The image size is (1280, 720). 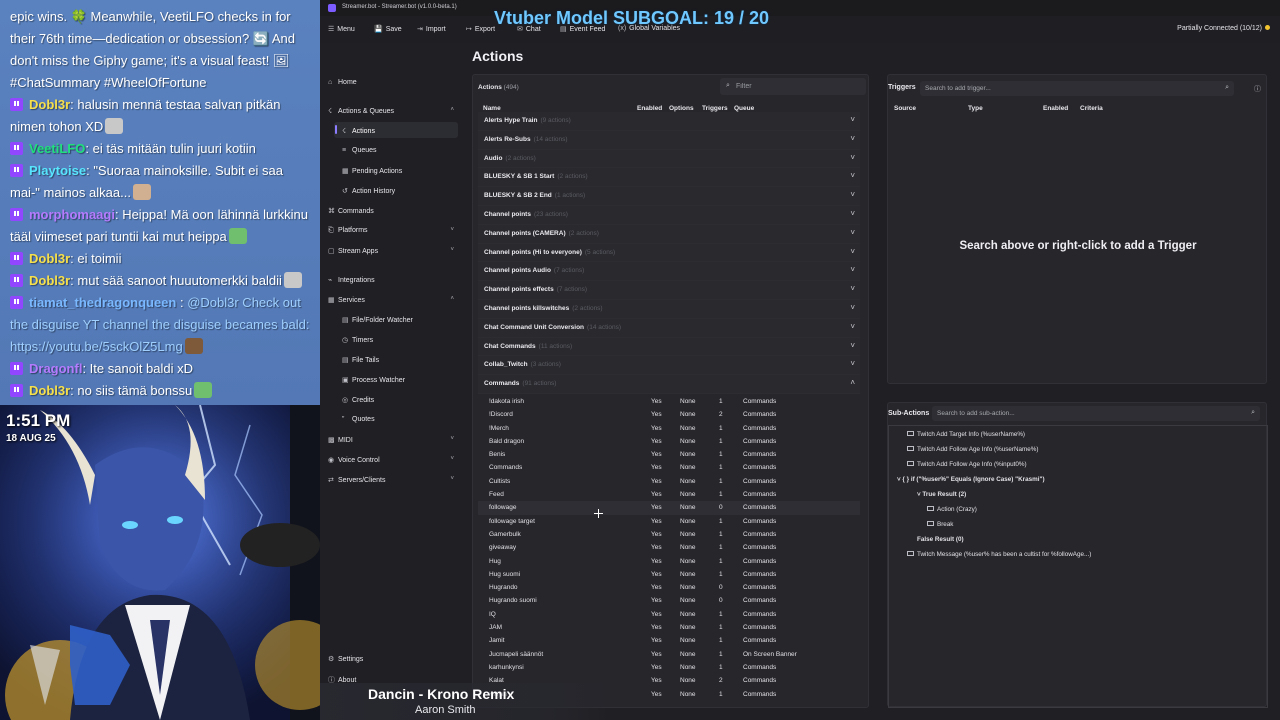 I want to click on sidebar-item-actions-queues: ☇ Actions & Queues, so click(x=361, y=111).